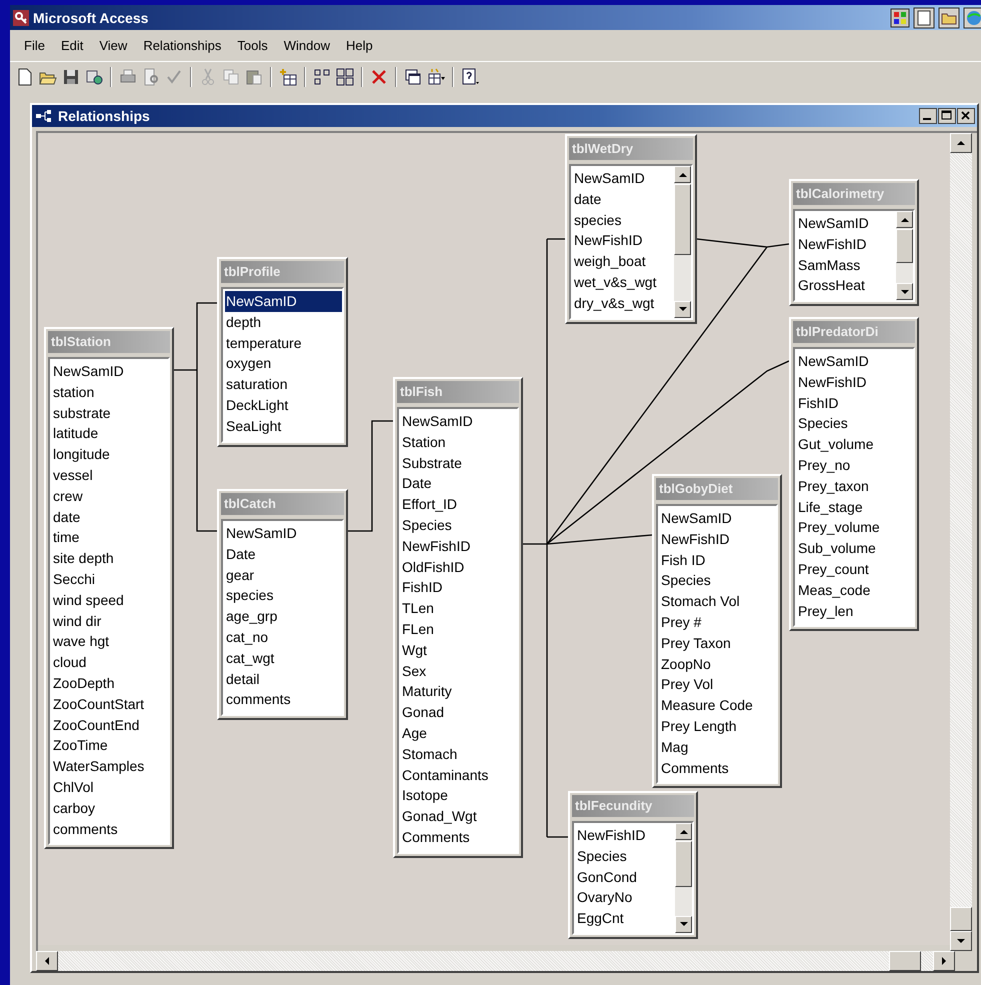  What do you see at coordinates (71, 77) in the screenshot?
I see `save-icon` at bounding box center [71, 77].